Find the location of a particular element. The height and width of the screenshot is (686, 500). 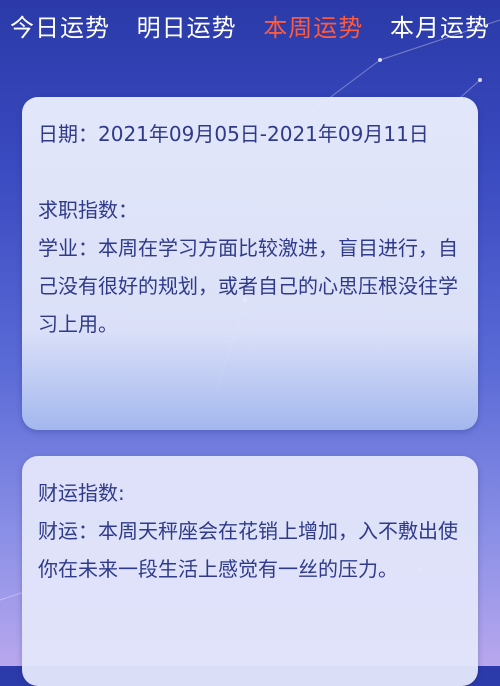

wealth-text: 财运：本周天秤座会在花销上增加，入不敷出使你在未来一段生活上感觉有一丝的压力。 is located at coordinates (248, 550).